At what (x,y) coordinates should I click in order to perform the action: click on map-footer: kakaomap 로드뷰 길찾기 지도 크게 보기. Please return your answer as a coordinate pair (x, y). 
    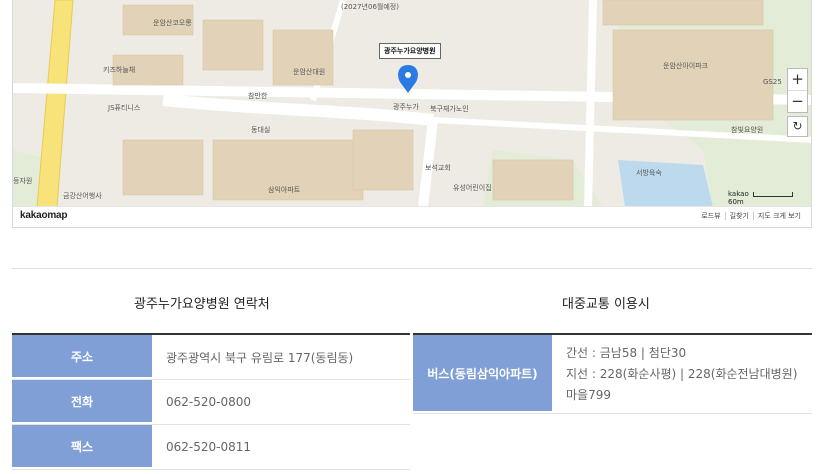
    Looking at the image, I should click on (412, 216).